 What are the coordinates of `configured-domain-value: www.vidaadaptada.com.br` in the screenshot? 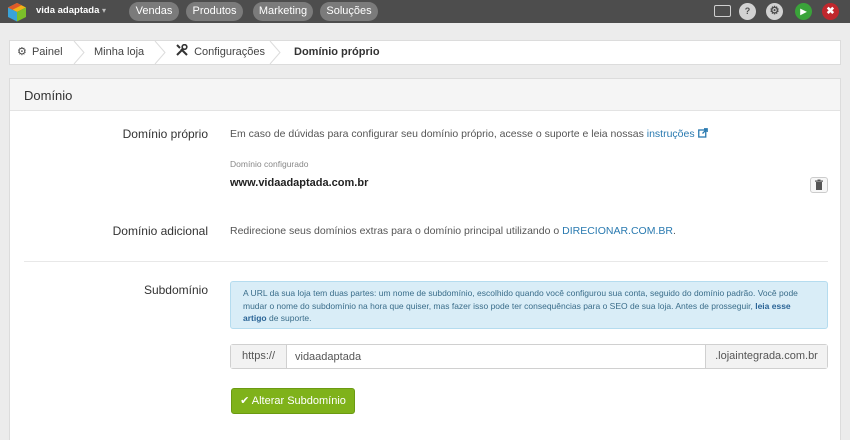 It's located at (299, 183).